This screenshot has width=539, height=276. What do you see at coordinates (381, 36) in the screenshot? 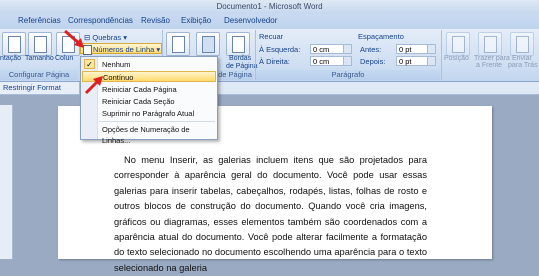
I see `spacing-title: Espaçamento` at bounding box center [381, 36].